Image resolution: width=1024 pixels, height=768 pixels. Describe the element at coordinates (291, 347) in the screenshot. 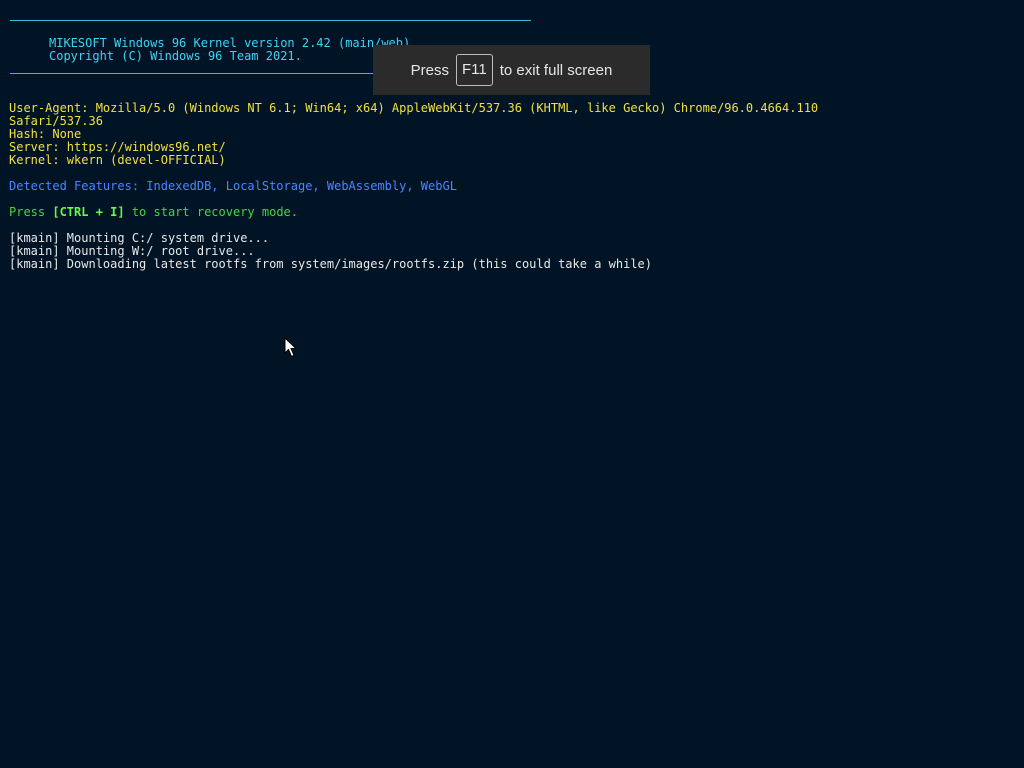

I see `mouse-pointer-icon` at that location.